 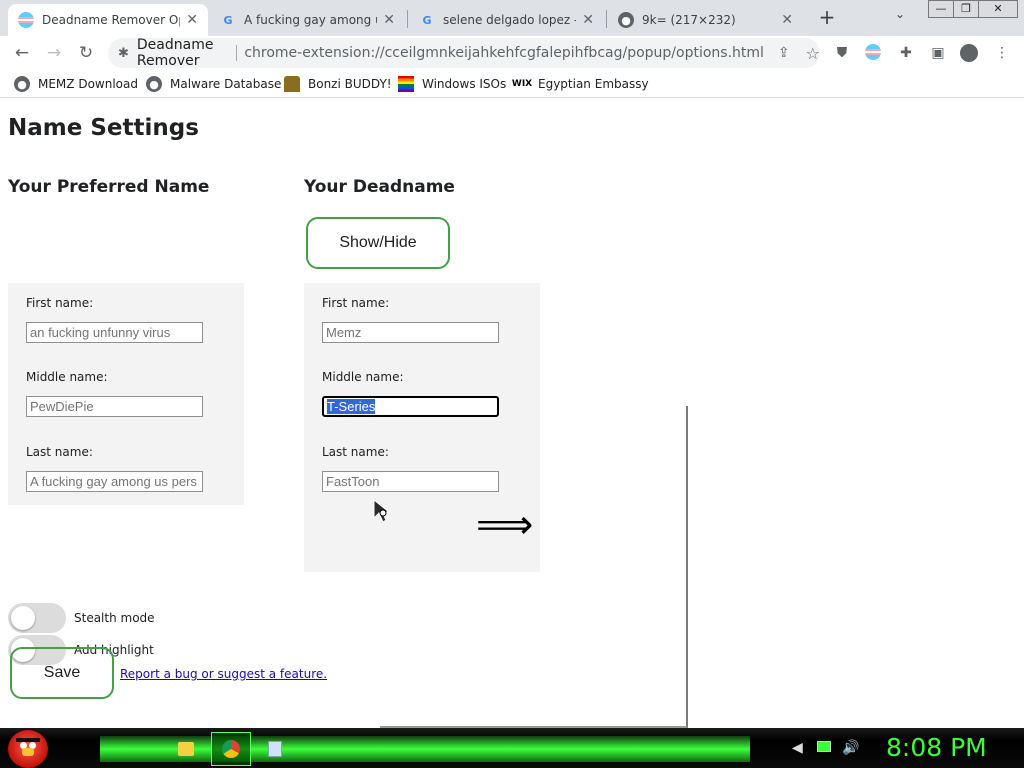 I want to click on trans-flag-icon, so click(x=26, y=20).